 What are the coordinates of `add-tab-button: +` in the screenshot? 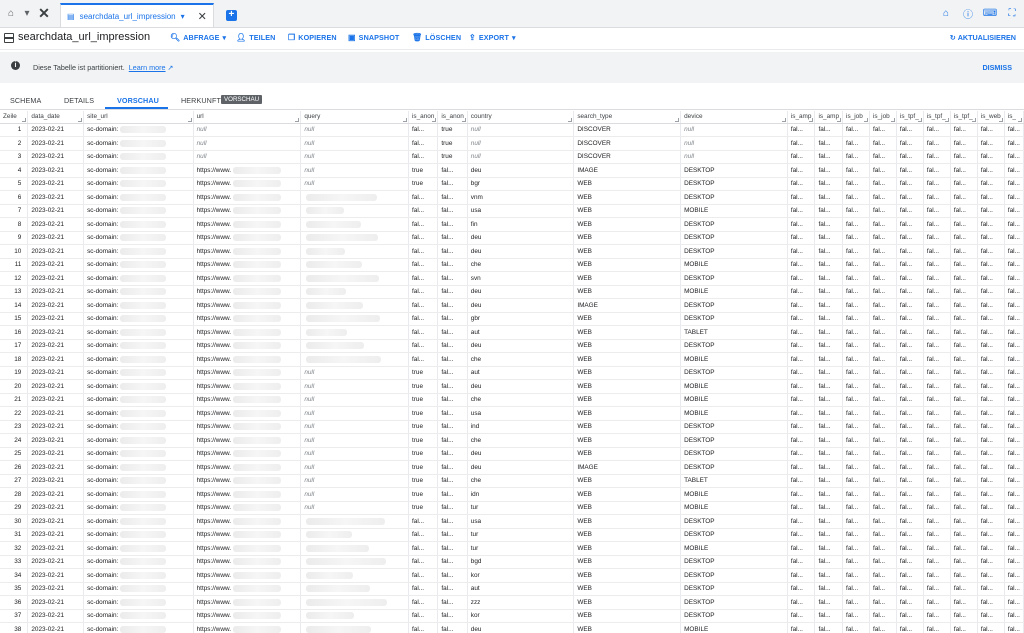 It's located at (231, 15).